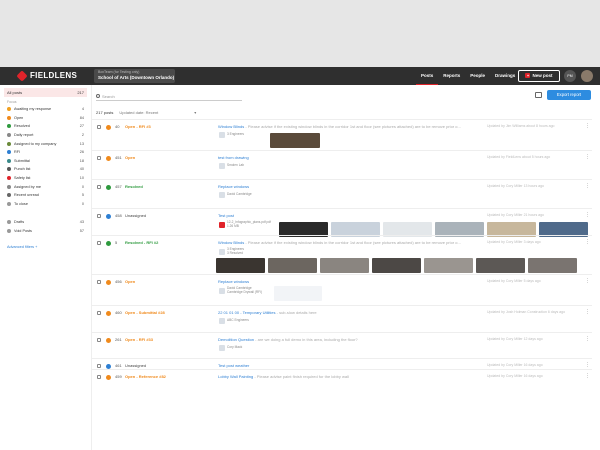 The height and width of the screenshot is (450, 600). Describe the element at coordinates (45, 169) in the screenshot. I see `sidebar-item-punch-list: Punch list 40` at that location.